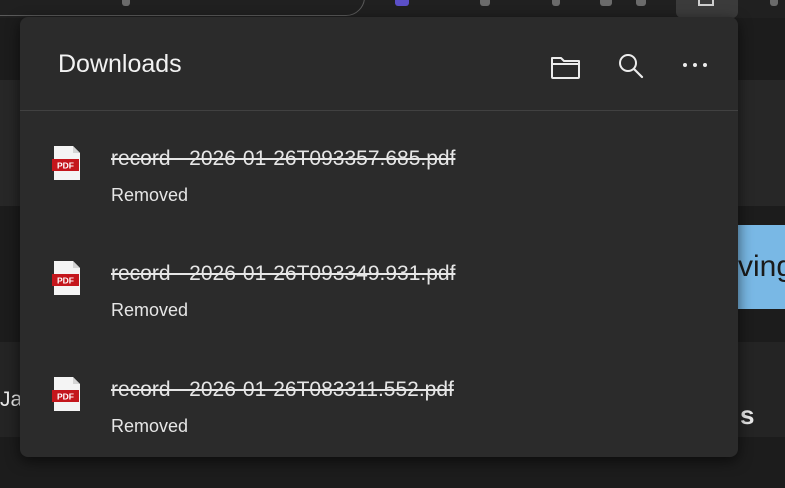  What do you see at coordinates (747, 415) in the screenshot?
I see `background-text: s` at bounding box center [747, 415].